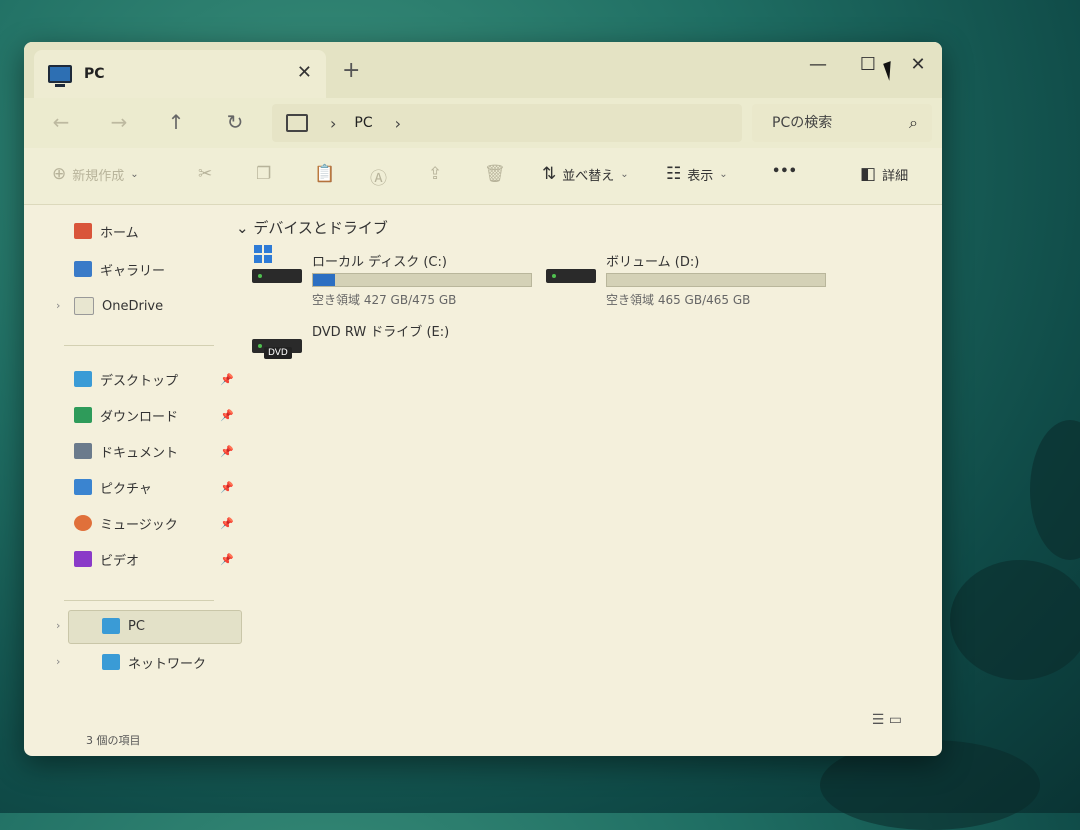 This screenshot has height=830, width=1080. What do you see at coordinates (918, 64) in the screenshot?
I see `close-button: ✕` at bounding box center [918, 64].